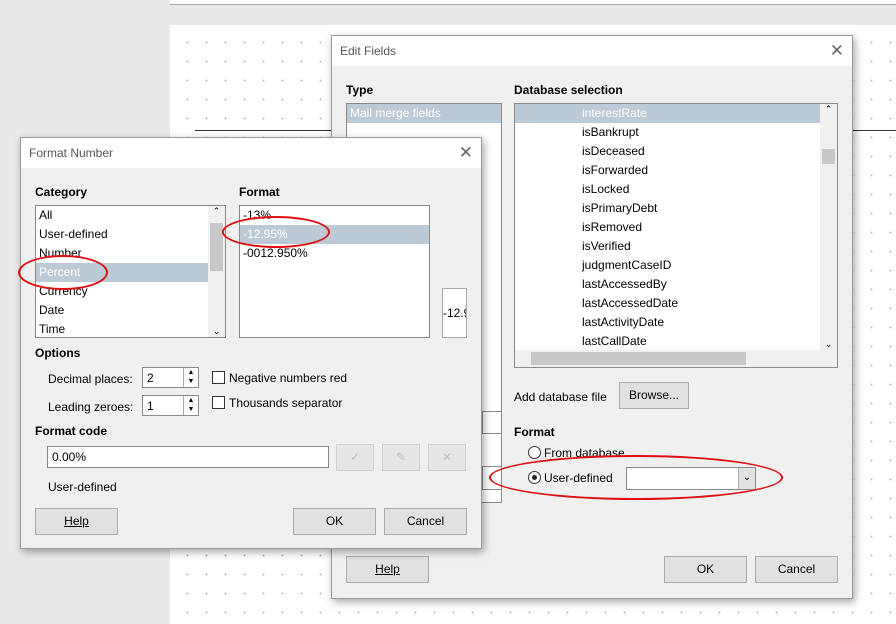 The image size is (896, 624). I want to click on leading-zeroes-label: Leading zeroes:, so click(91, 407).